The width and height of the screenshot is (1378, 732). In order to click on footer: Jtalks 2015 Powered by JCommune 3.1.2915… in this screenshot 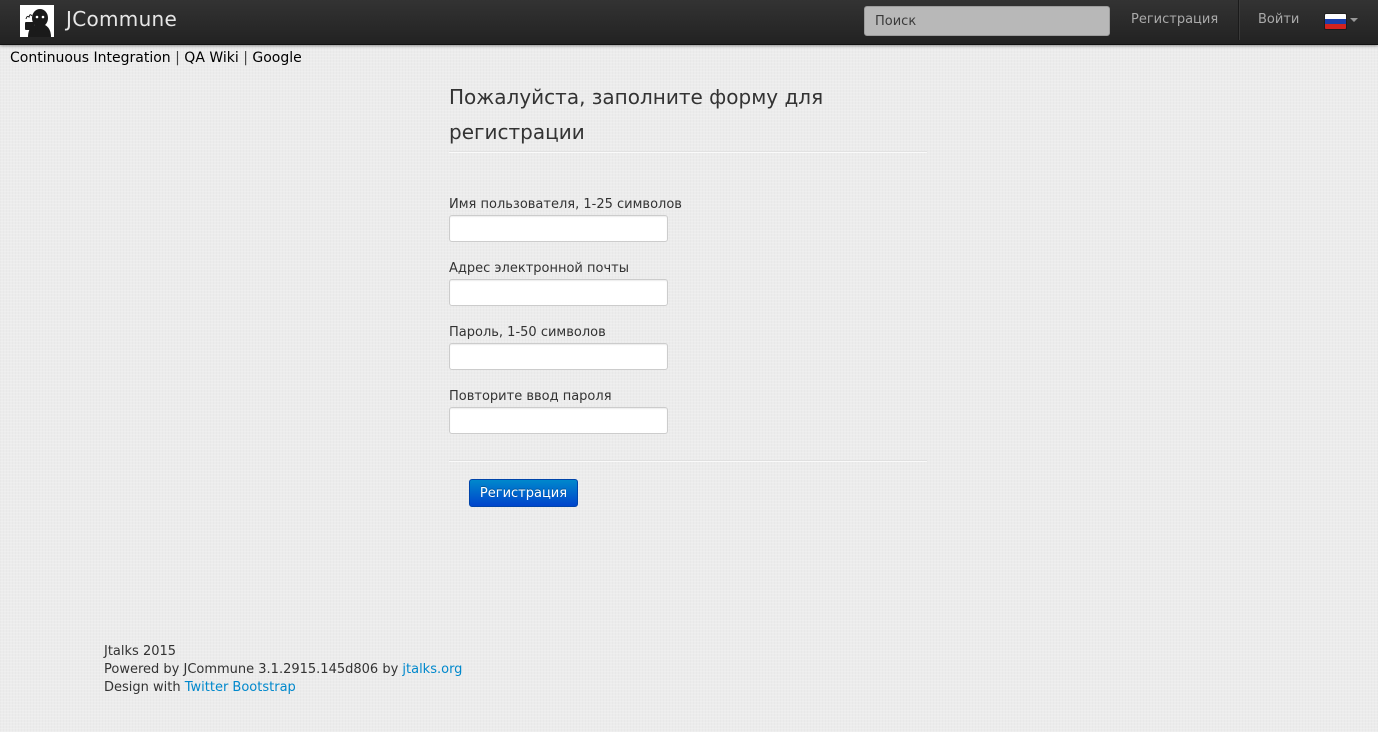, I will do `click(283, 670)`.